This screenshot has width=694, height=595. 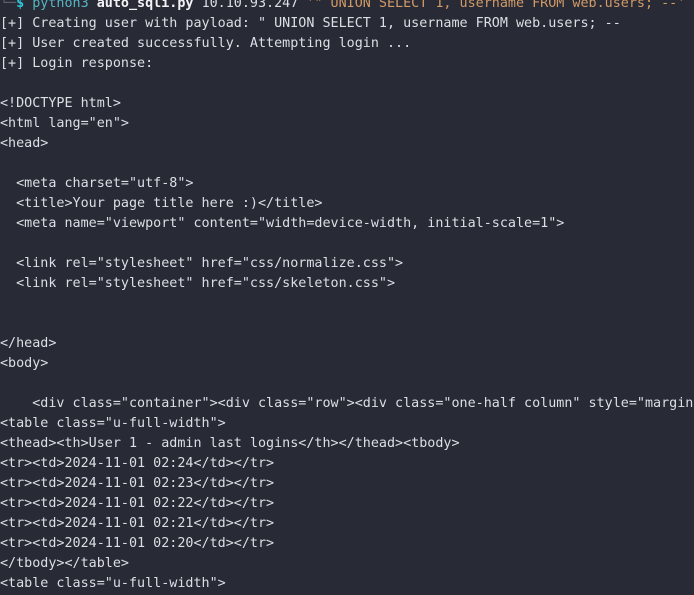 What do you see at coordinates (97, 183) in the screenshot?
I see `html-output-line-4: <meta charset="utf-8">` at bounding box center [97, 183].